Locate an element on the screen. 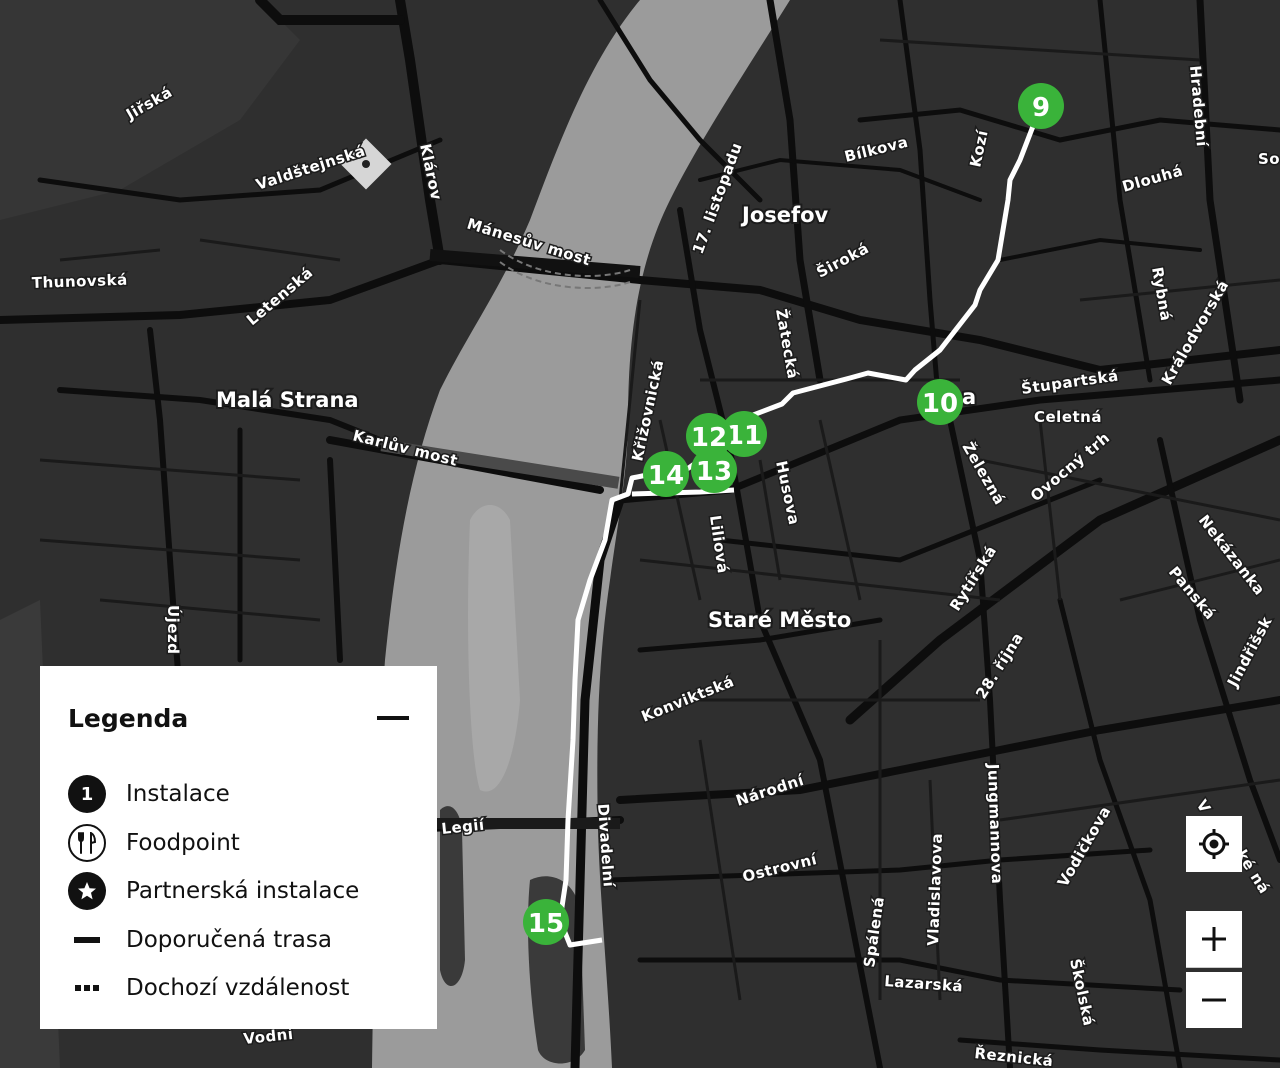 The height and width of the screenshot is (1068, 1280). star-icon is located at coordinates (87, 891).